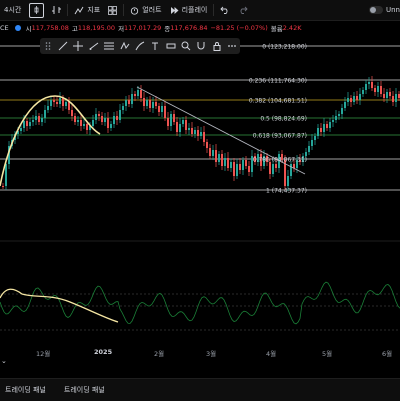 The width and height of the screenshot is (400, 401). Describe the element at coordinates (186, 46) in the screenshot. I see `zoom-icon` at that location.